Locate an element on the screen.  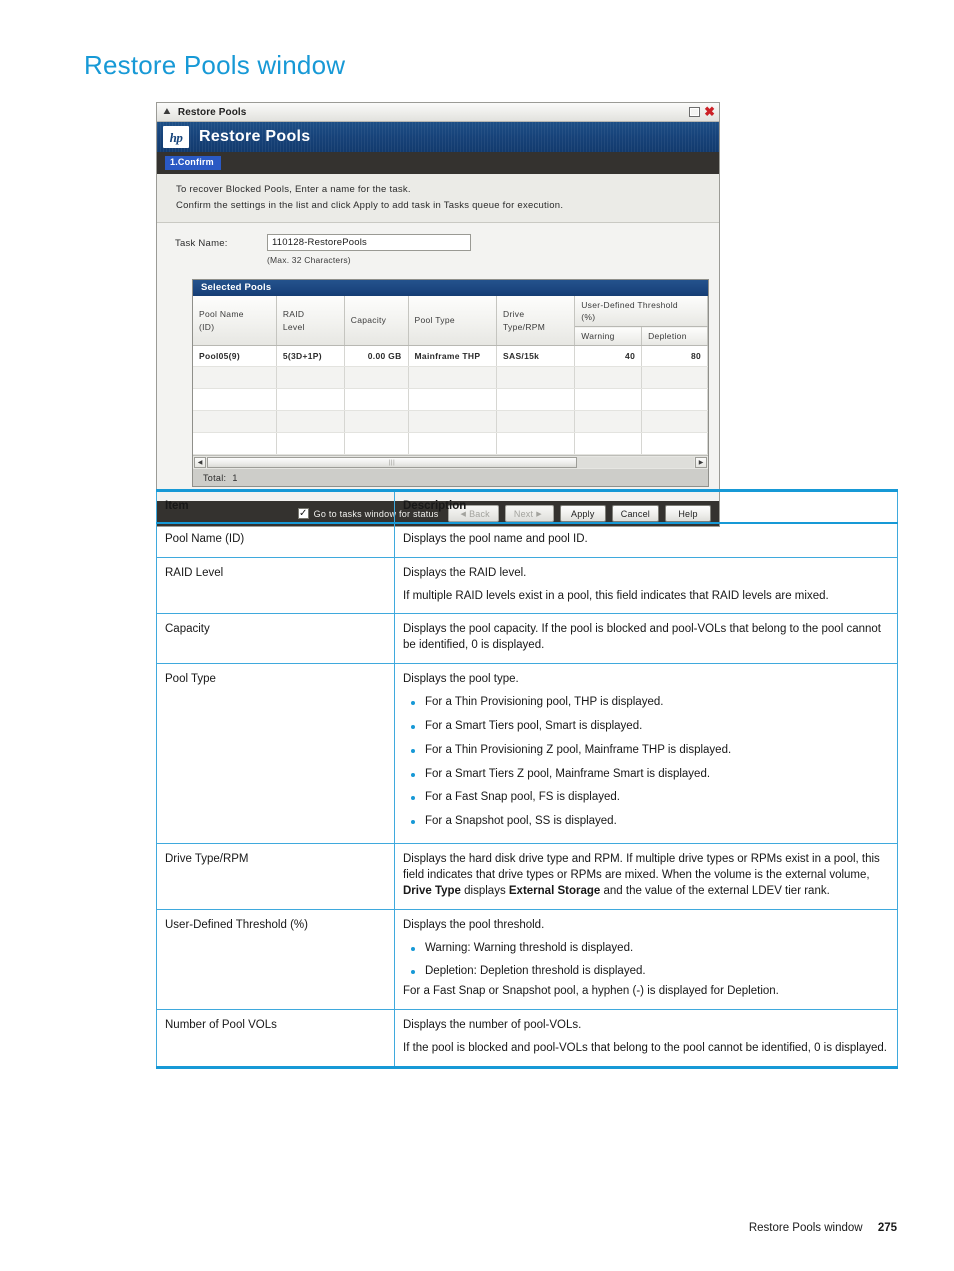
list-item: Warning: Warning threshold is displayed. is located at coordinates (645, 949).